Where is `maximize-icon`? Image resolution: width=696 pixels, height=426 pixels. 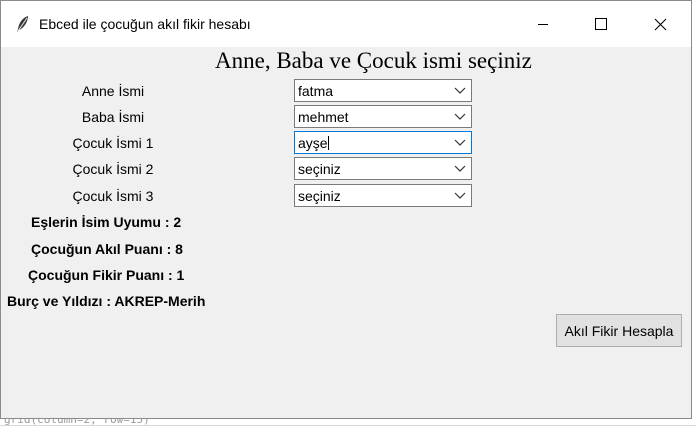
maximize-icon is located at coordinates (601, 24).